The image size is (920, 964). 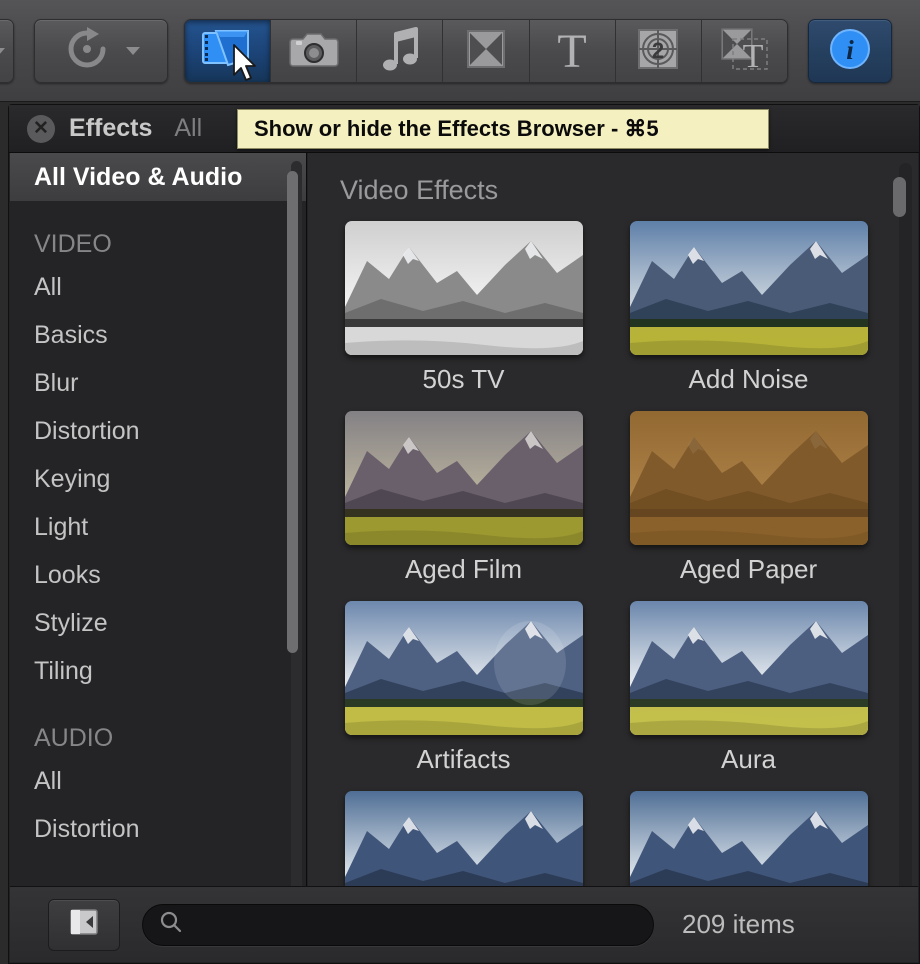 I want to click on effect-label: 50s TV, so click(x=463, y=379).